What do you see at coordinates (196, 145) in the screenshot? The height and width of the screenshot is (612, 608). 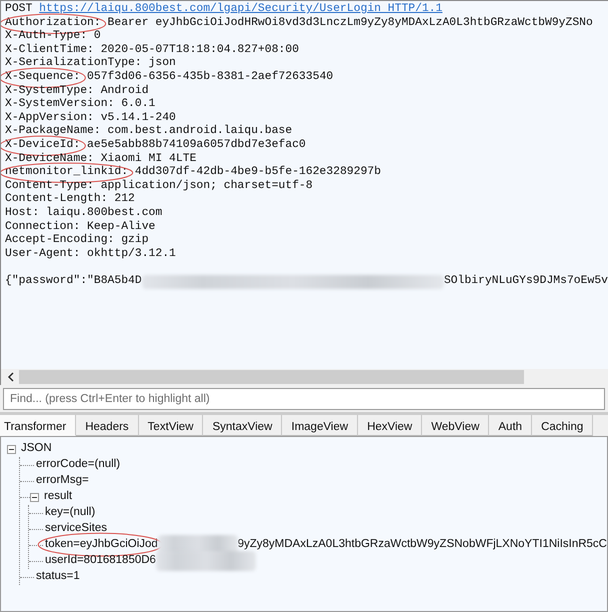 I see `header-value: ae5e5abb88b74109a6057dbd7e3efac0` at bounding box center [196, 145].